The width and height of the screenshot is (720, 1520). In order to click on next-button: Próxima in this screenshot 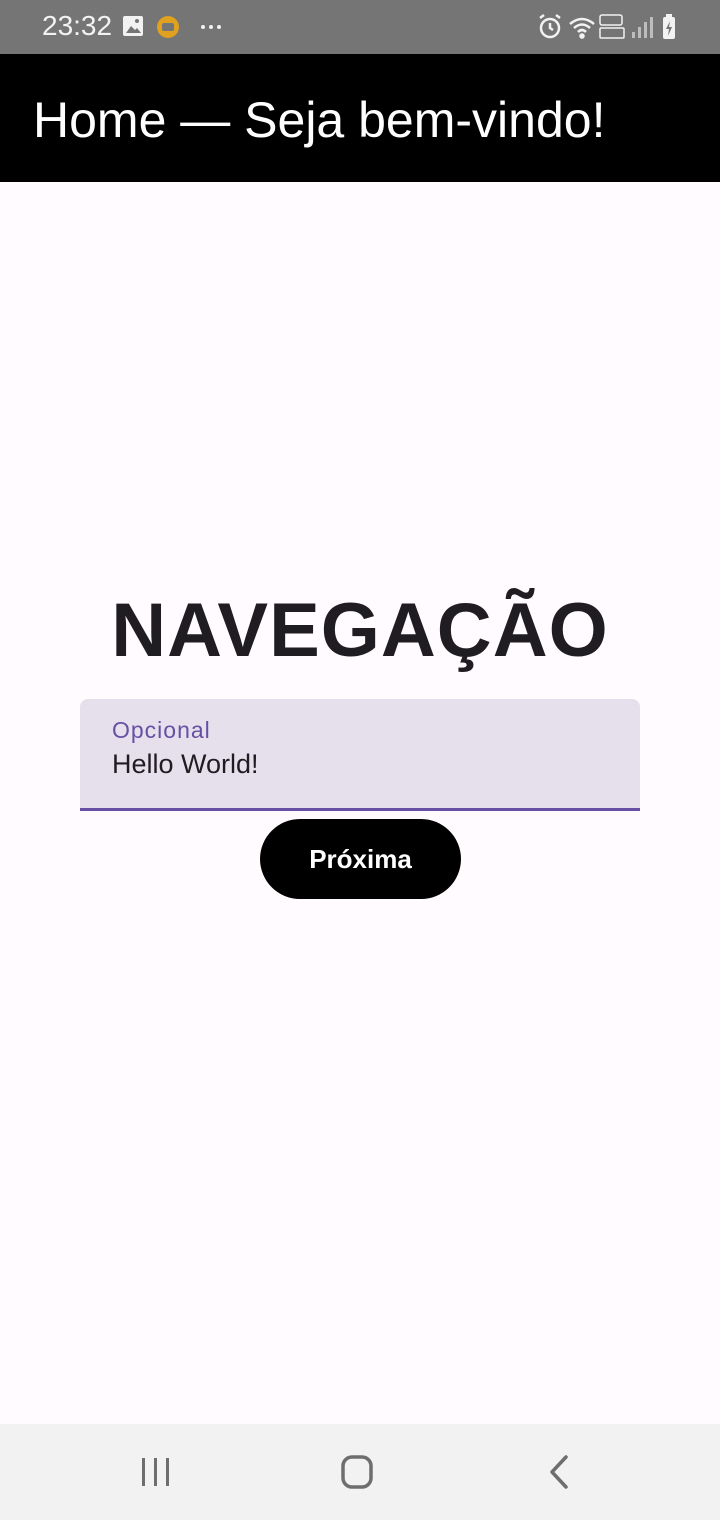, I will do `click(360, 859)`.